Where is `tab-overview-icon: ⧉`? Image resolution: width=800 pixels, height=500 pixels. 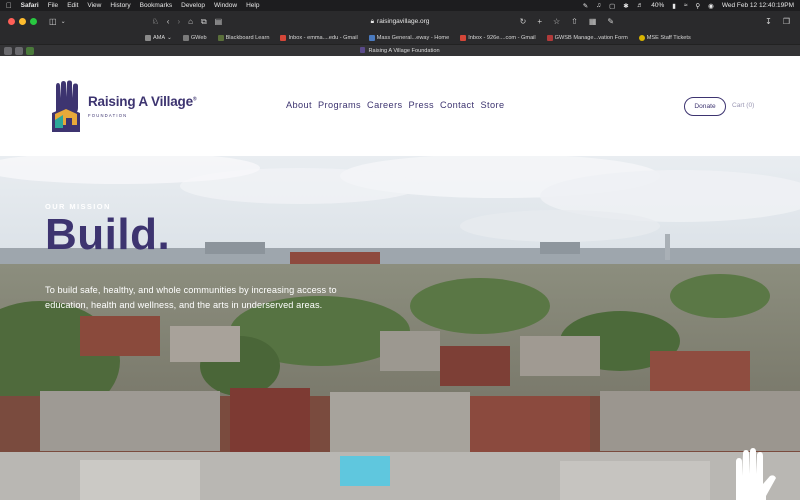 tab-overview-icon: ⧉ is located at coordinates (204, 22).